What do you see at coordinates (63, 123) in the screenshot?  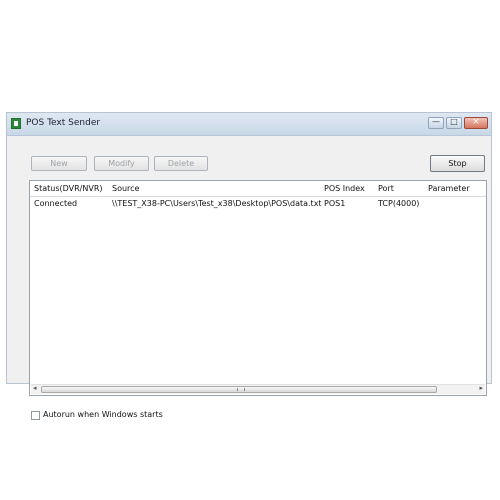 I see `window-title: POS Text Sender` at bounding box center [63, 123].